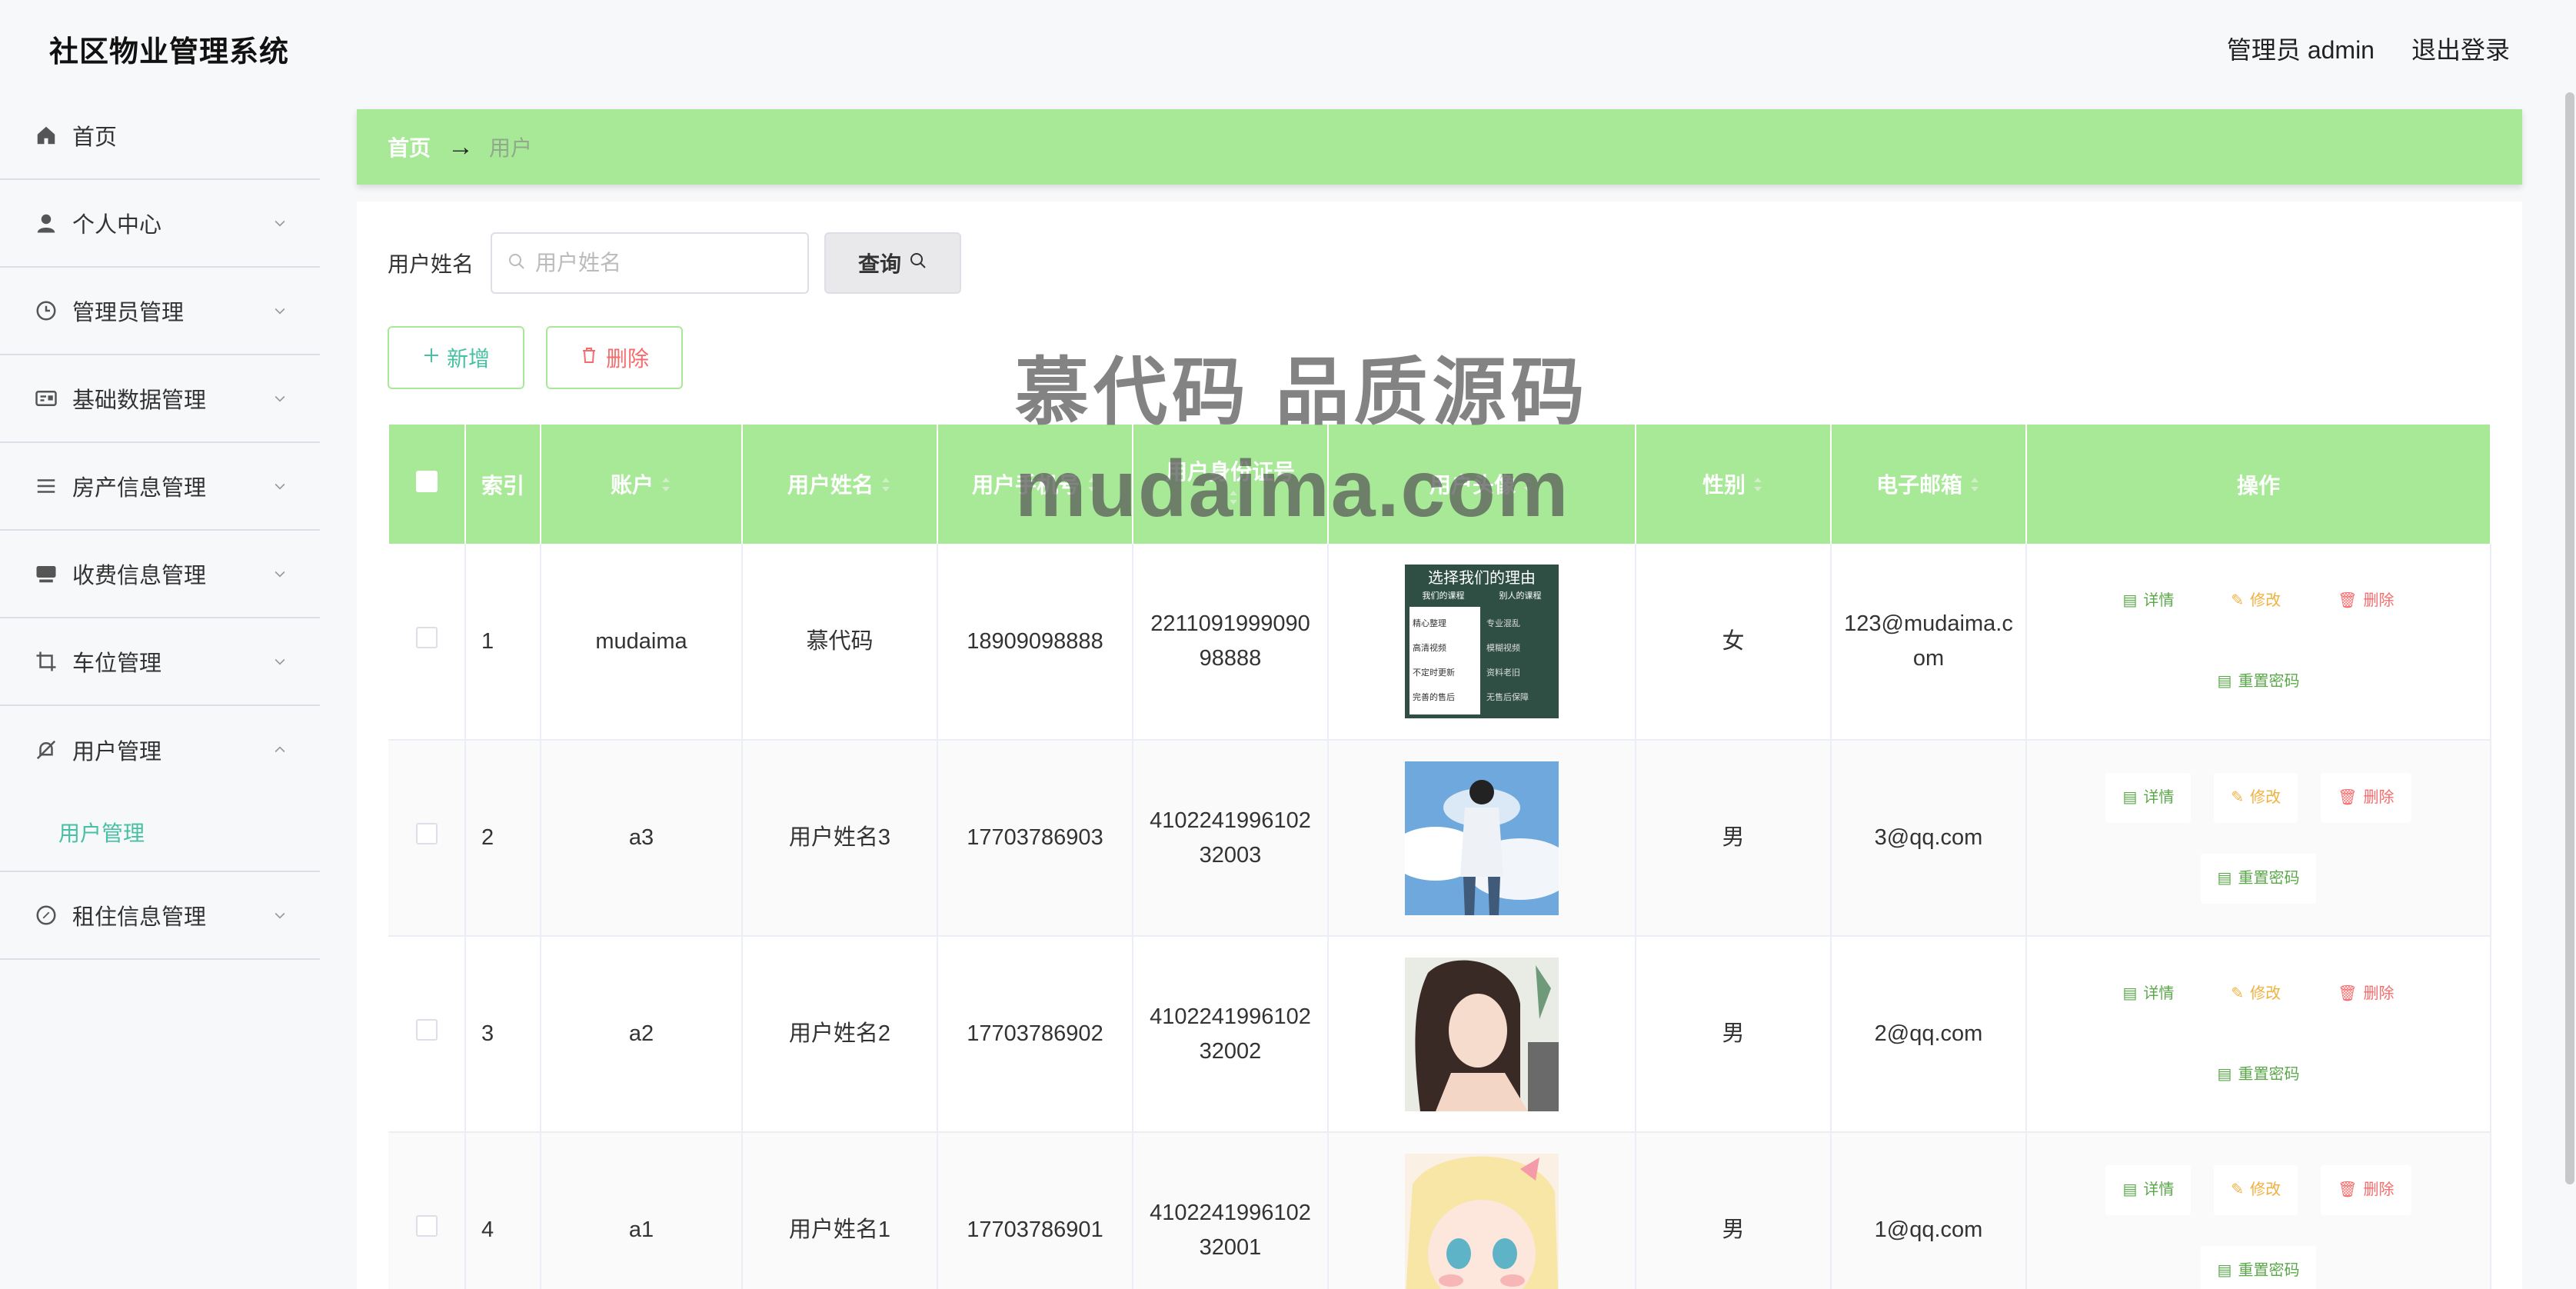 This screenshot has height=1289, width=2576. I want to click on cell-avatar, so click(1482, 838).